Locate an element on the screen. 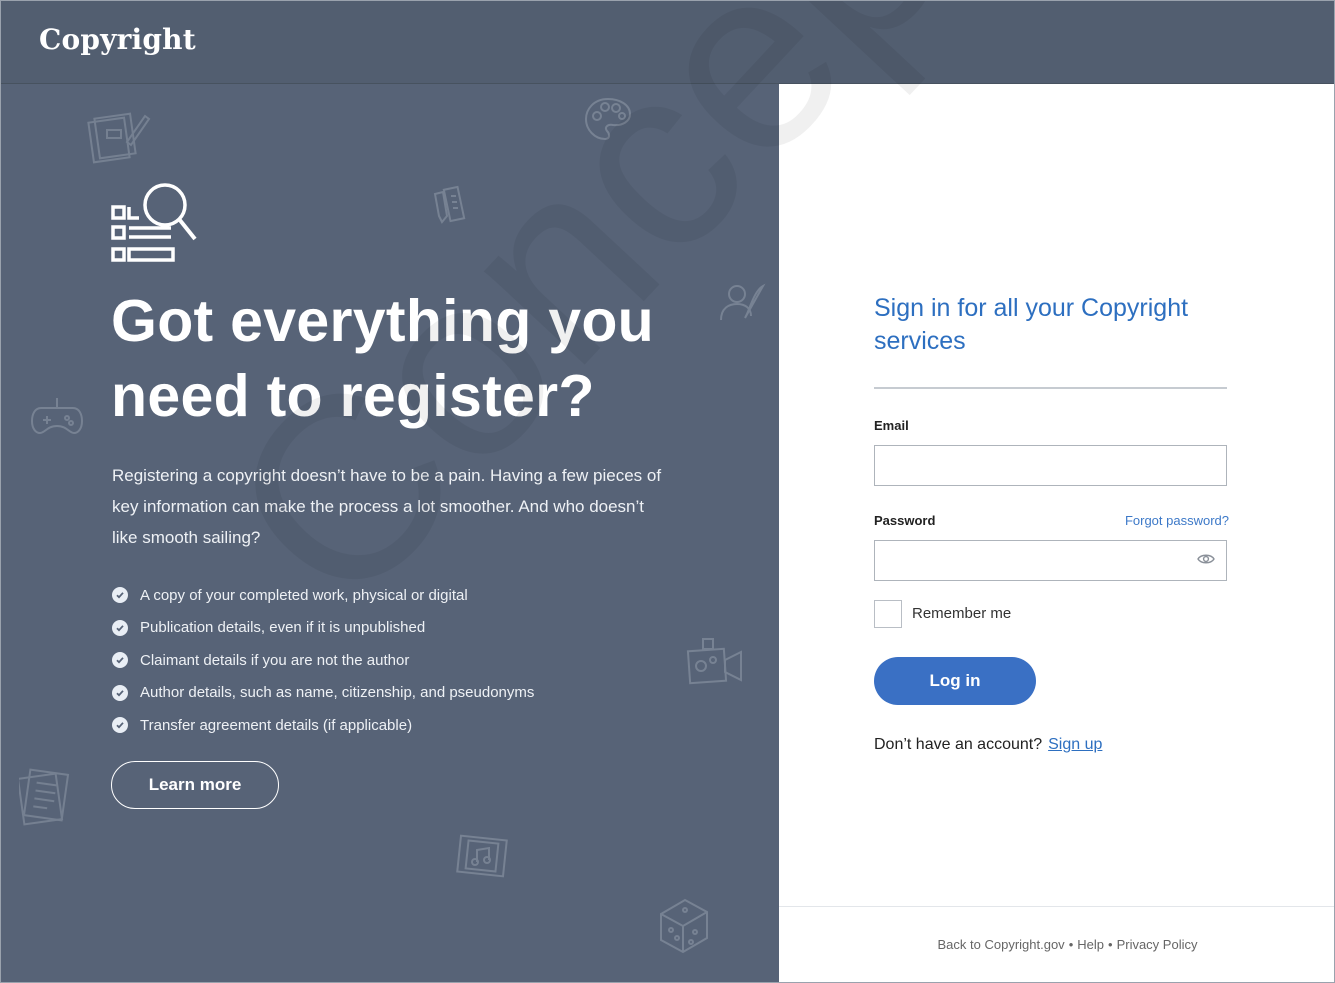  game-controller-icon is located at coordinates (57, 416).